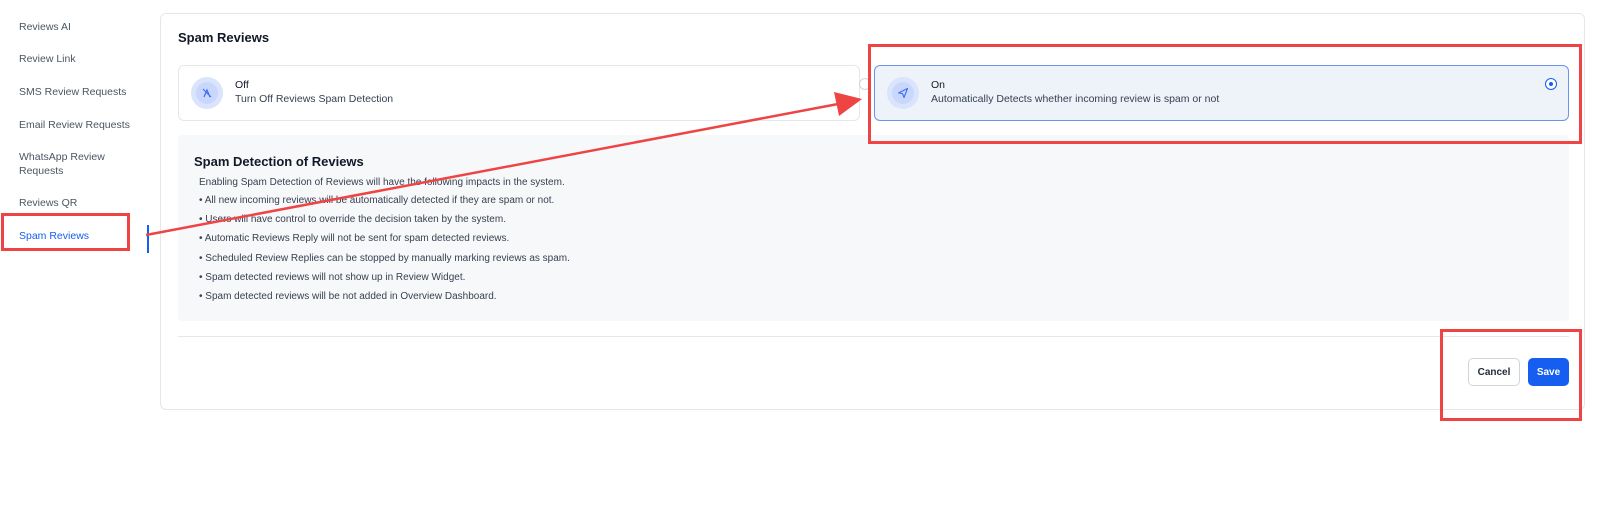 The width and height of the screenshot is (1600, 506). I want to click on annotation-arrow, so click(503, 164).